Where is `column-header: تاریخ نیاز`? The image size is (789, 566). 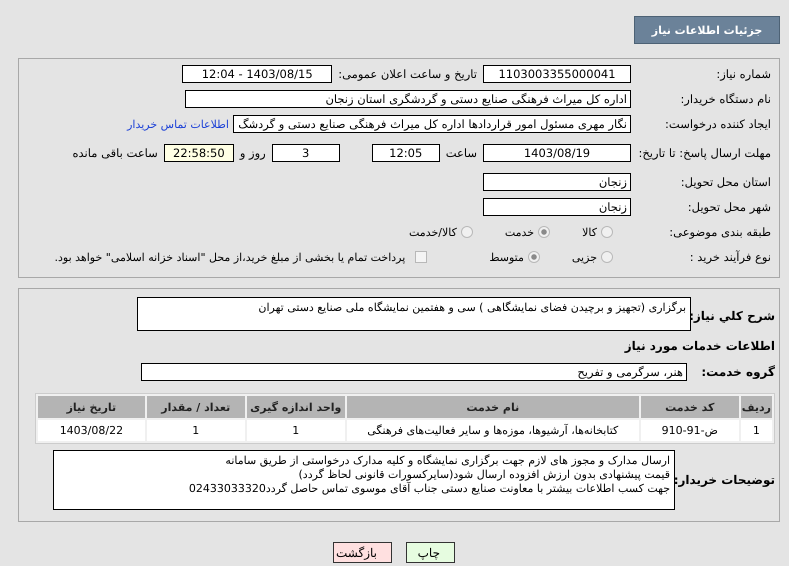 column-header: تاریخ نیاز is located at coordinates (91, 407).